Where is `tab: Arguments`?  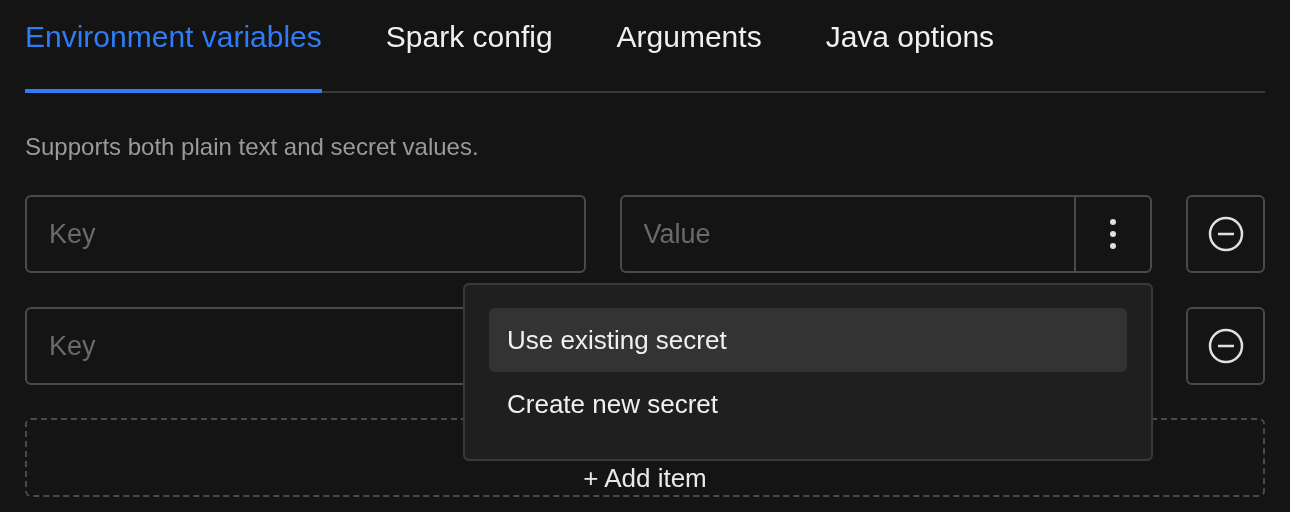 tab: Arguments is located at coordinates (689, 46).